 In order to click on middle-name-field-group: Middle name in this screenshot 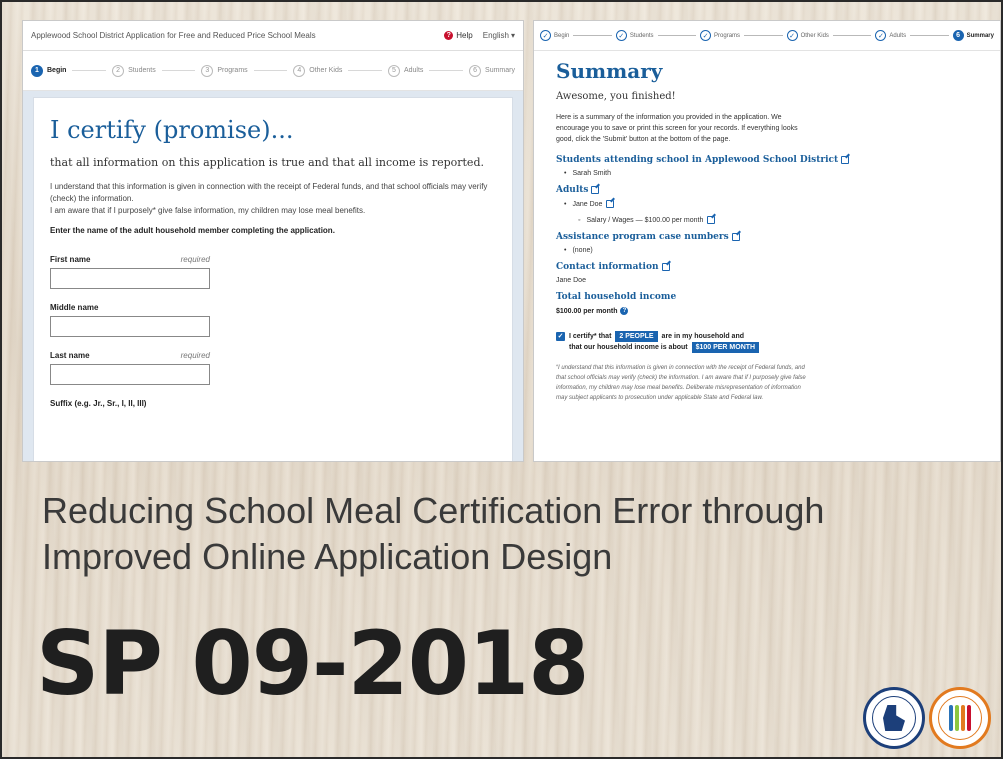, I will do `click(273, 320)`.